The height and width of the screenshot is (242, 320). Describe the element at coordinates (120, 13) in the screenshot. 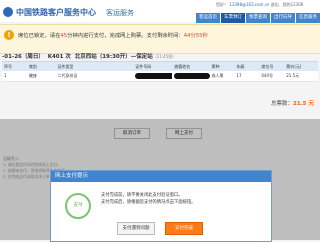

I see `site-subtitle: 客运服务` at that location.